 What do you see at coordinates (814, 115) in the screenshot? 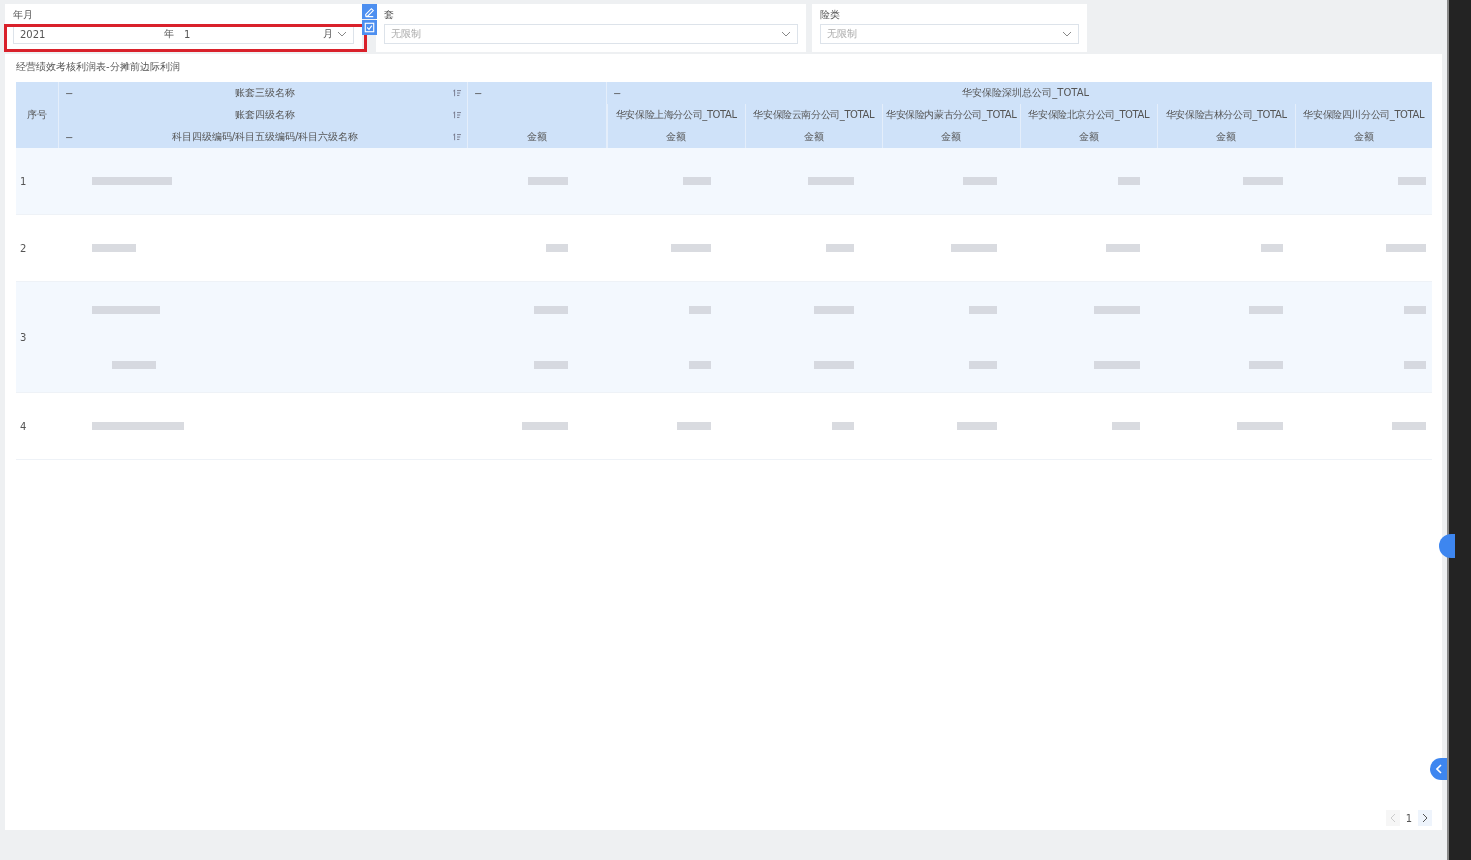
I see `table-header: 华安保险云南分公司_TOTAL` at bounding box center [814, 115].